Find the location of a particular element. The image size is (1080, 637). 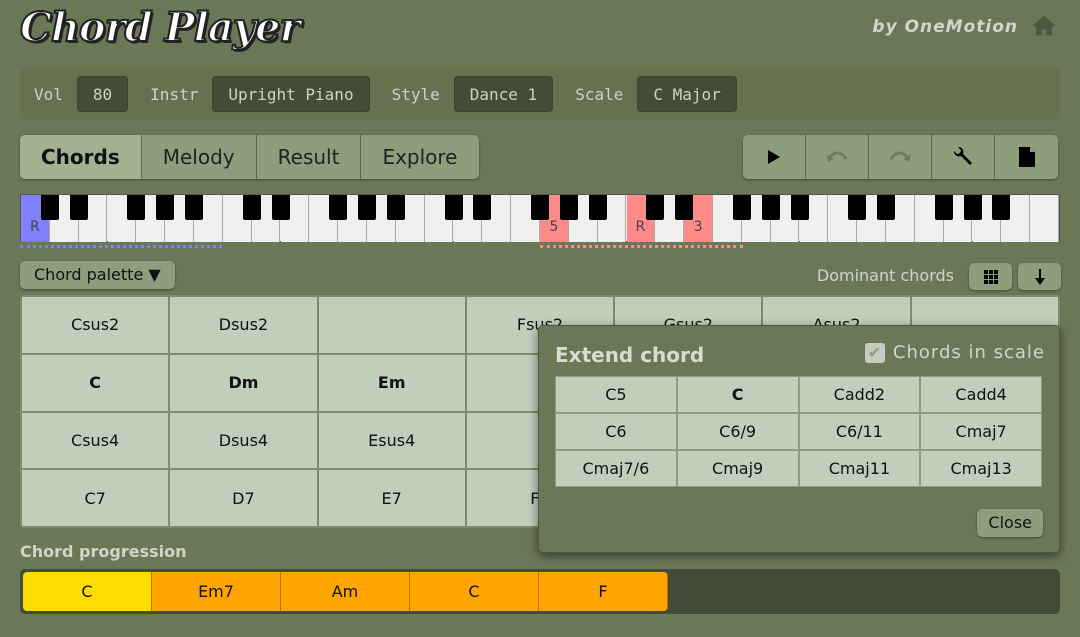

instr-label: Instr is located at coordinates (174, 94).